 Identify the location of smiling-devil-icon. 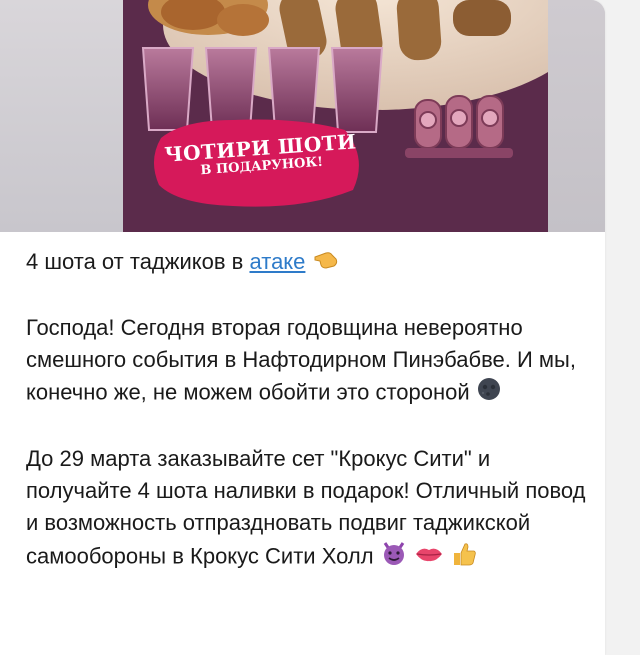
(394, 557).